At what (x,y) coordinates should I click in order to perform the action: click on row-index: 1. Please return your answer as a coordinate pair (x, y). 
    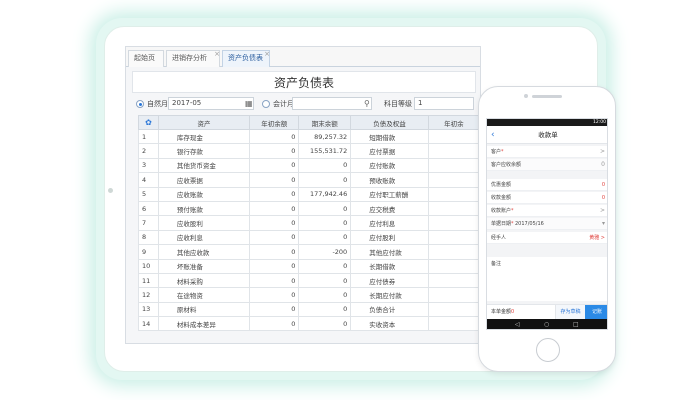
    Looking at the image, I should click on (148, 136).